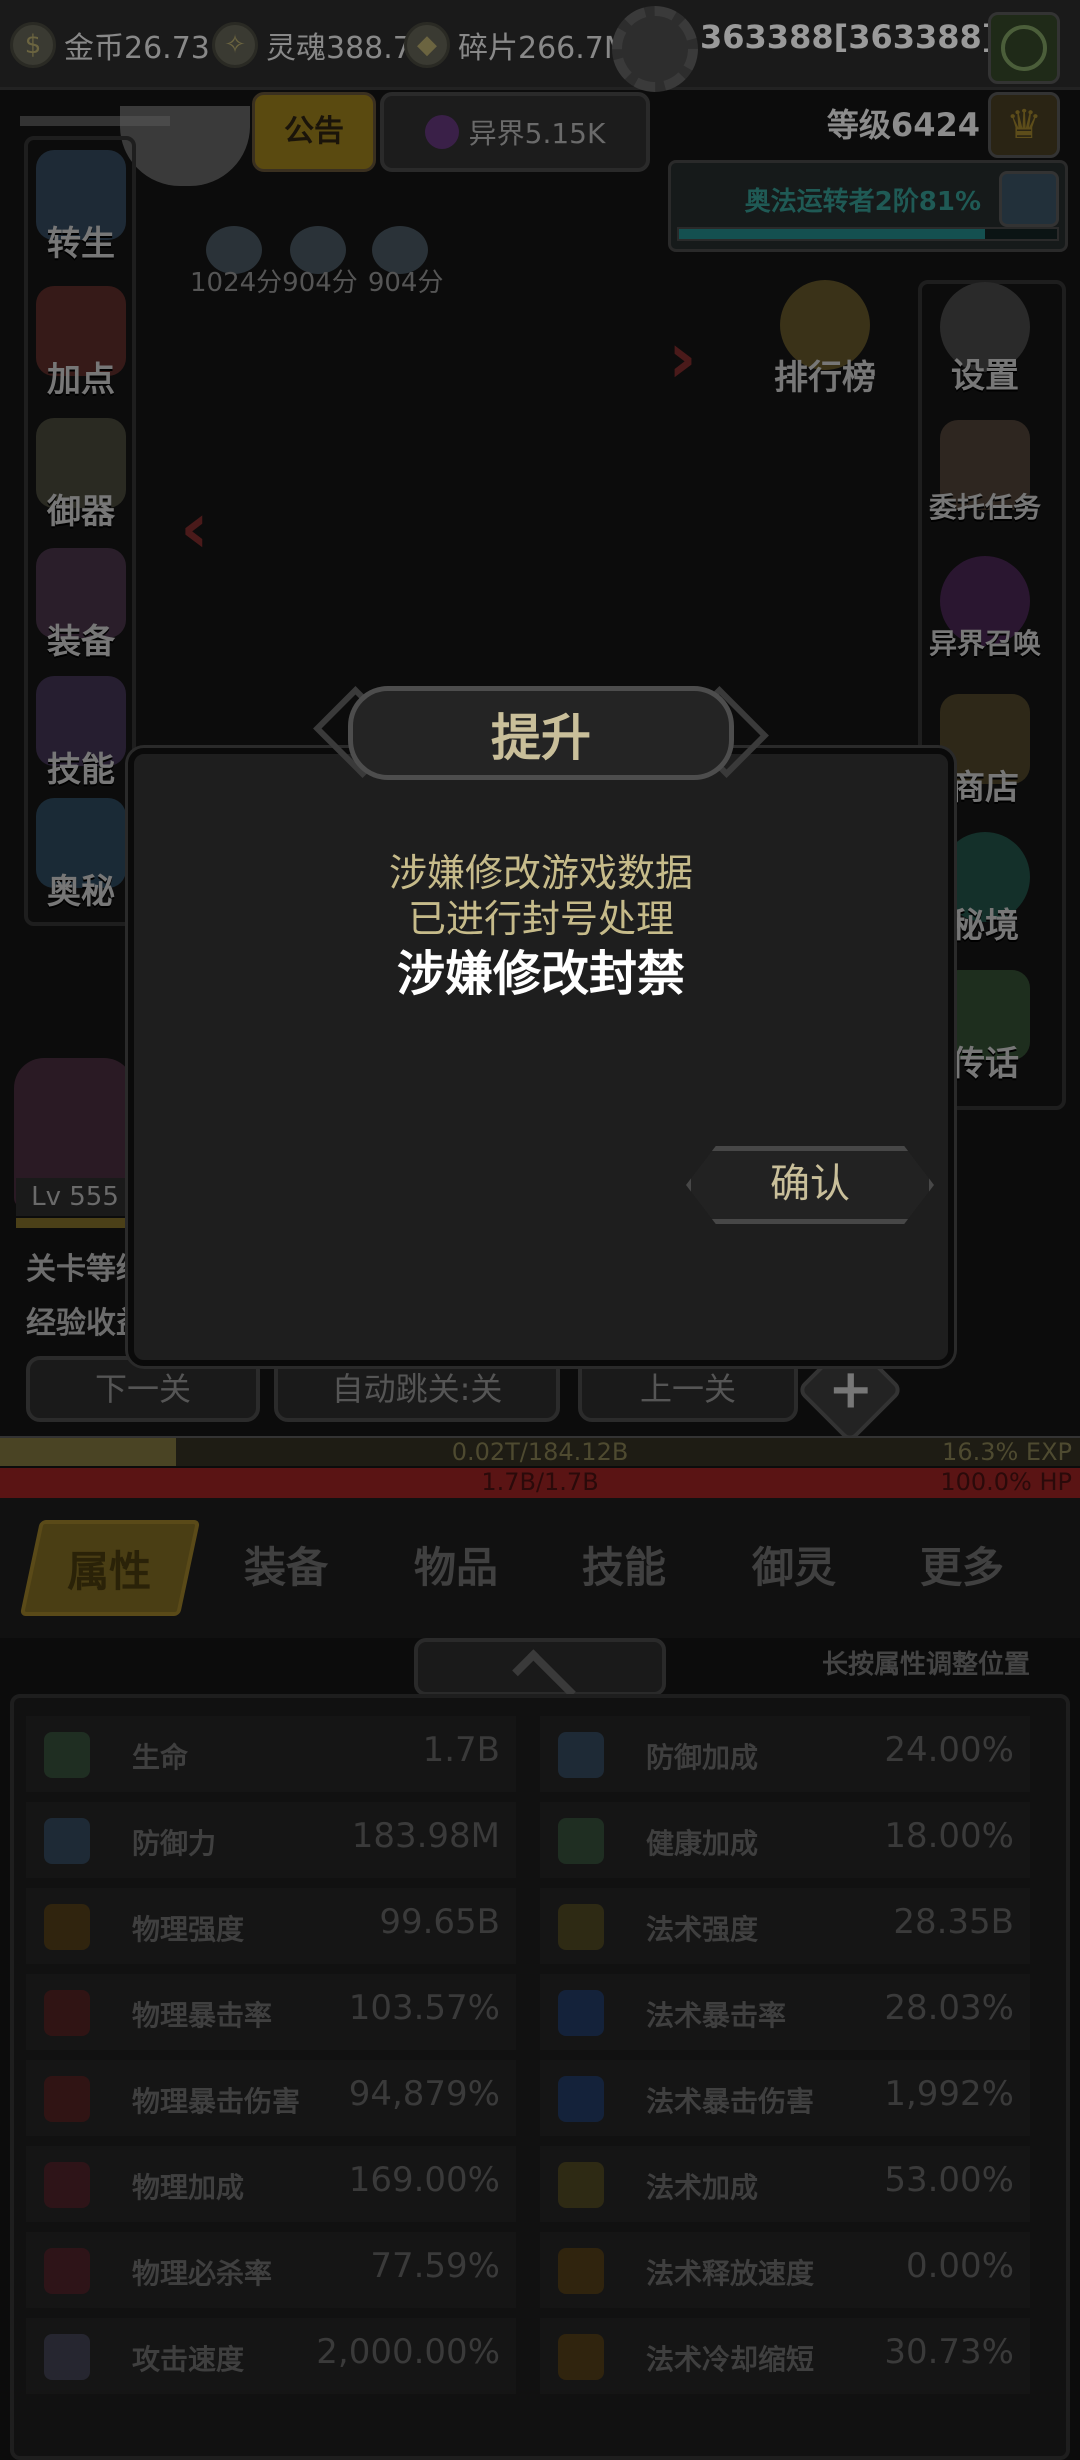 The width and height of the screenshot is (1080, 2460). I want to click on tab-attributes: 属性, so click(110, 1568).